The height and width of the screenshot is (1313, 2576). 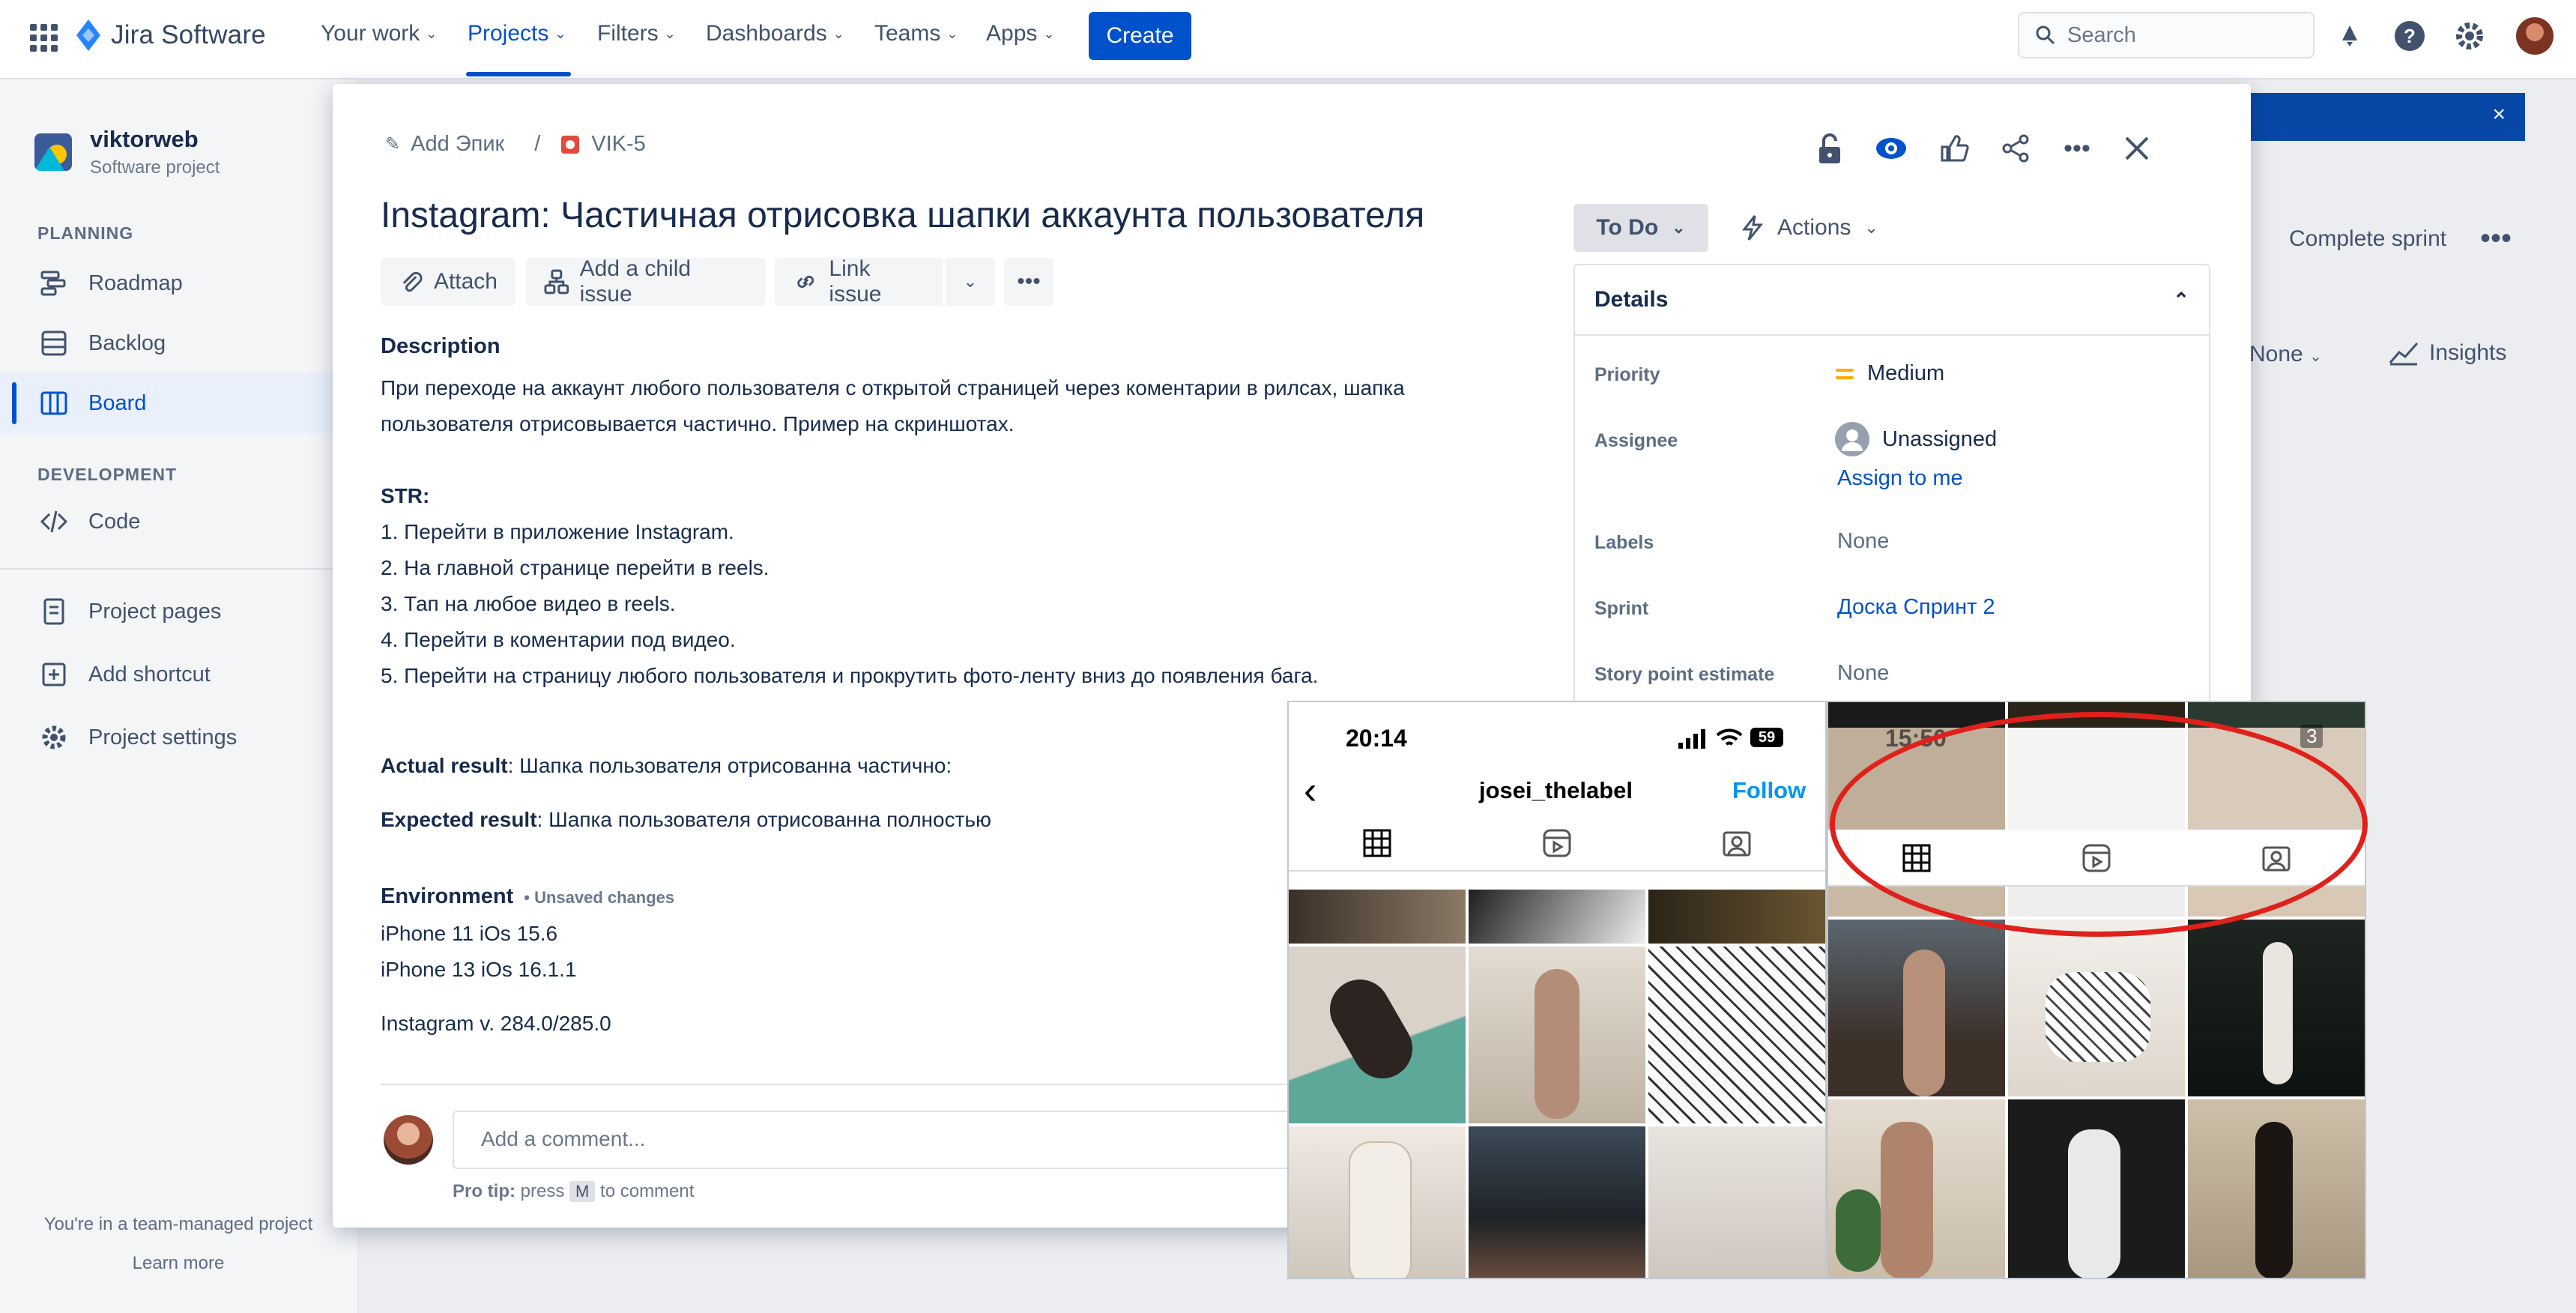 What do you see at coordinates (379, 33) in the screenshot?
I see `nav-your-work: Your work ⌄` at bounding box center [379, 33].